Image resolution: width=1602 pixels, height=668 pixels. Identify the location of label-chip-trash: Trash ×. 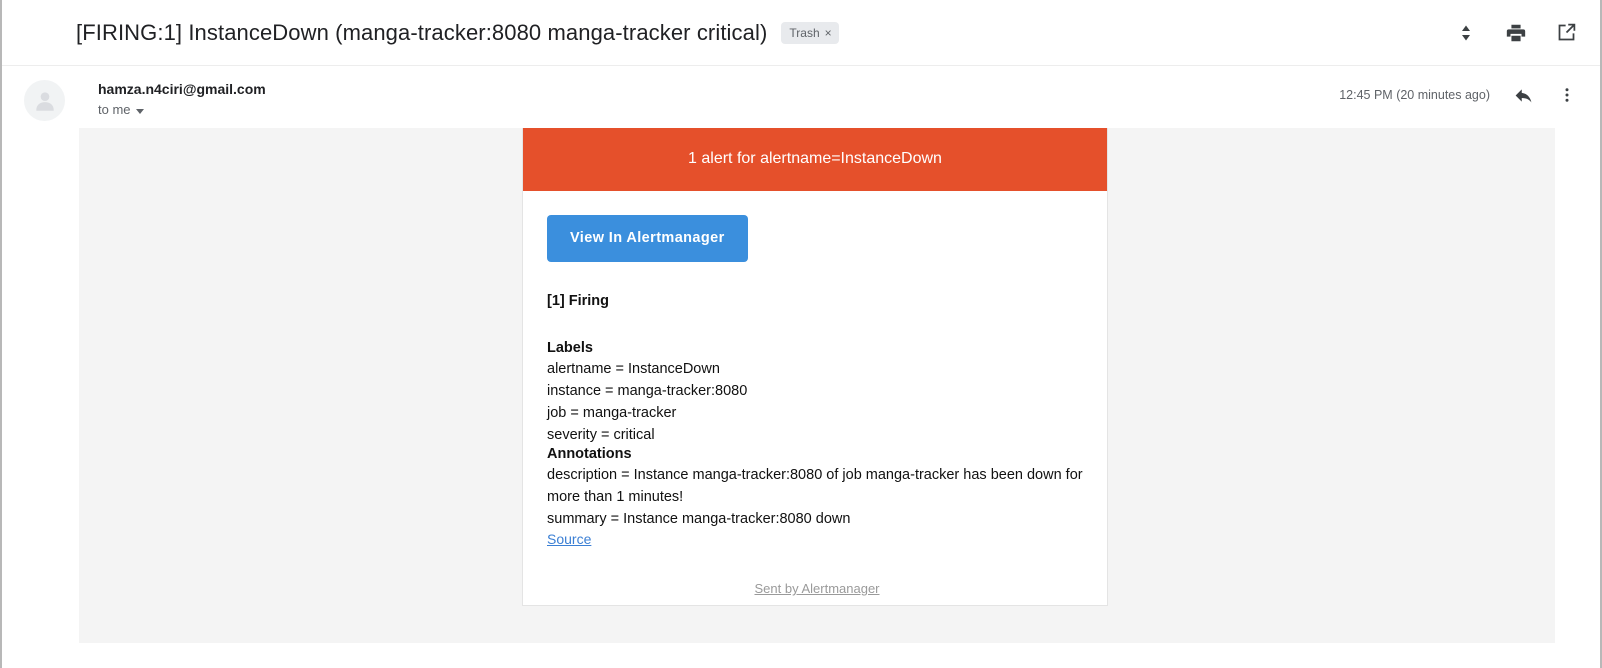
(810, 32).